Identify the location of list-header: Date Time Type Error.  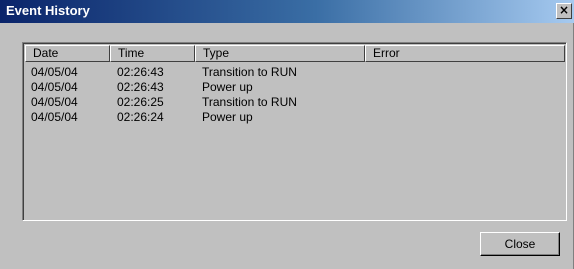
(295, 53).